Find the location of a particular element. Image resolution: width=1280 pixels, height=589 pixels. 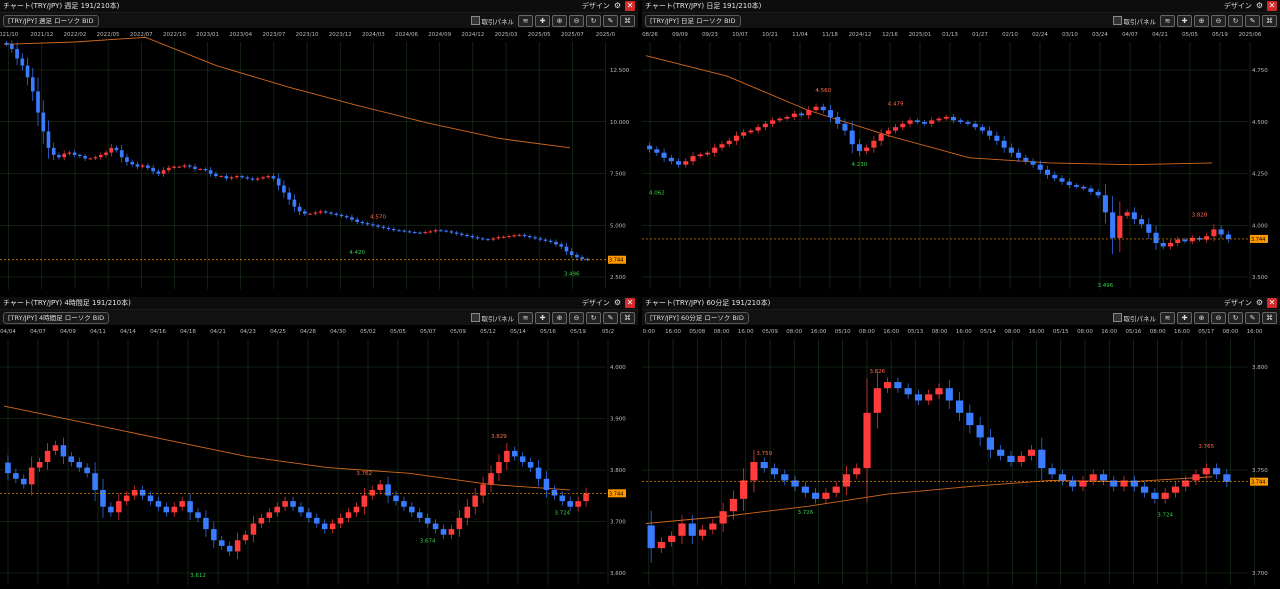

x-tick-label: 08/26 is located at coordinates (650, 35).